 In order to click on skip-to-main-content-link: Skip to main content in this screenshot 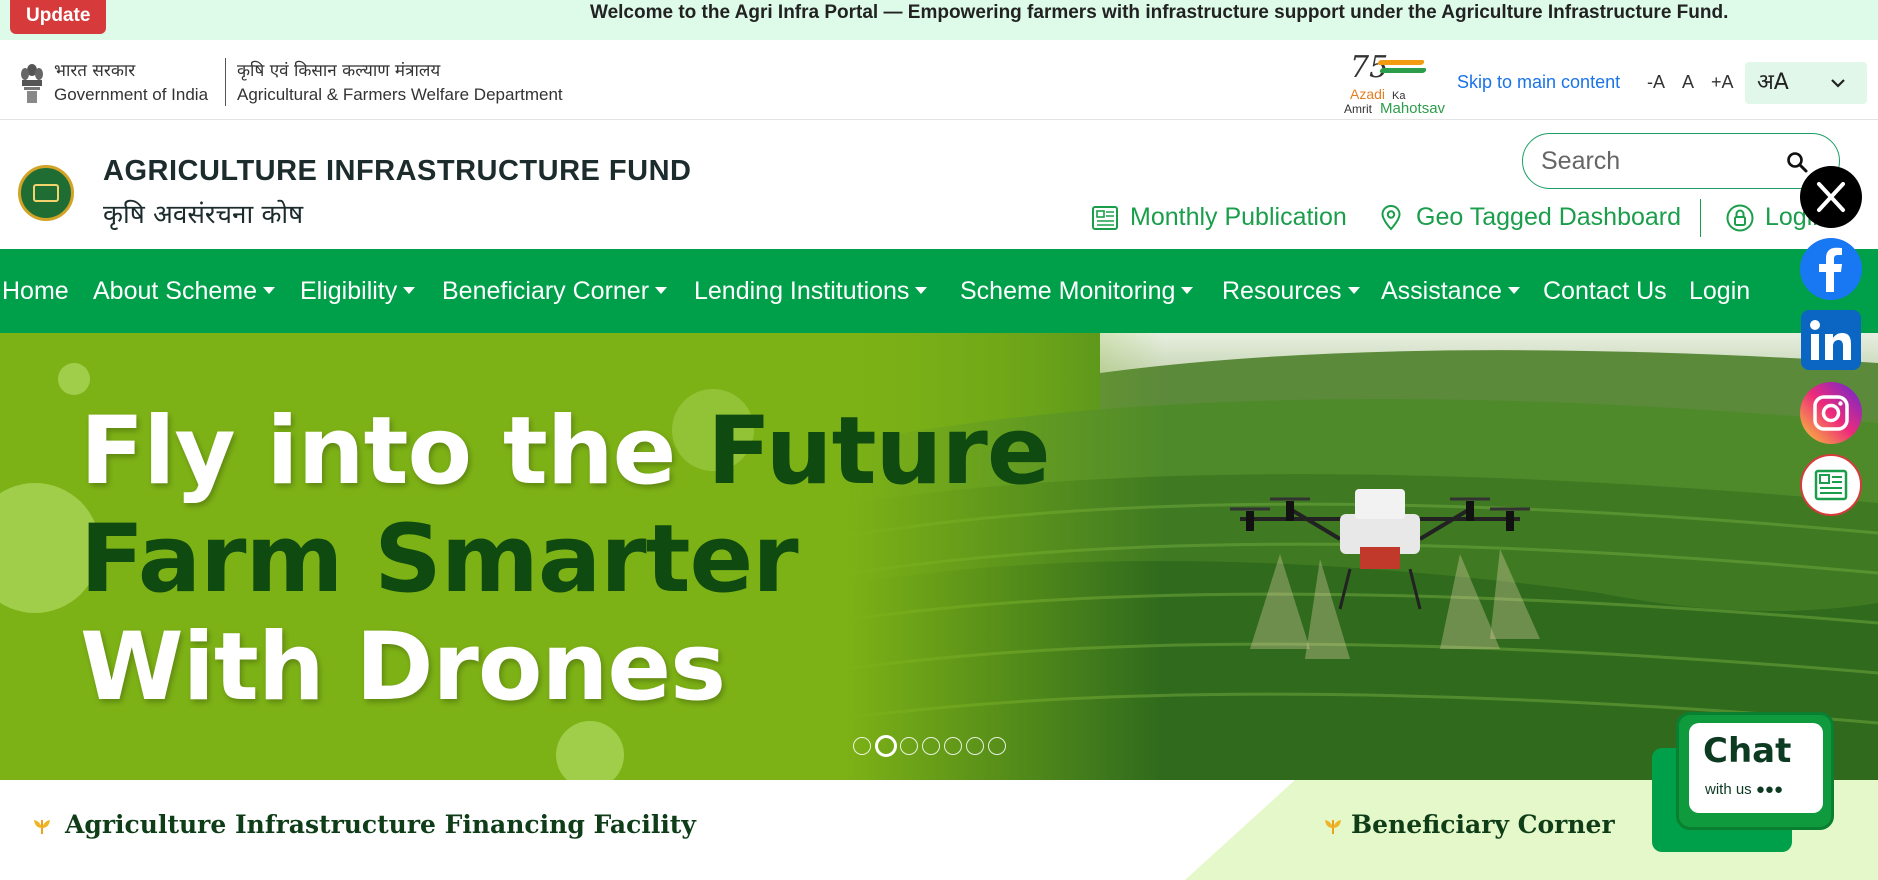, I will do `click(1538, 82)`.